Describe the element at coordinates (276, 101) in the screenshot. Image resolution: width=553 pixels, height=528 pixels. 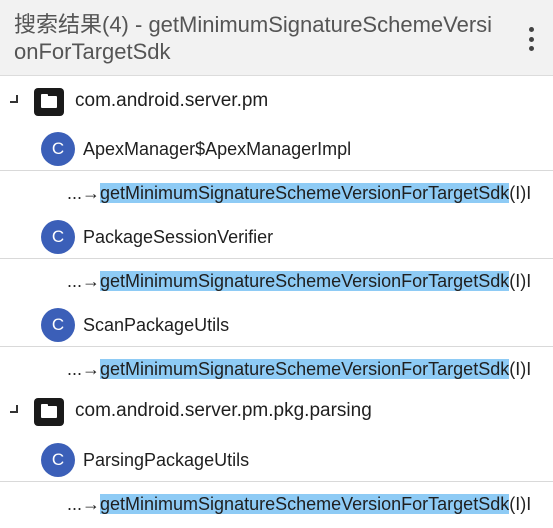
I see `package-row: com.android.server.pm` at that location.